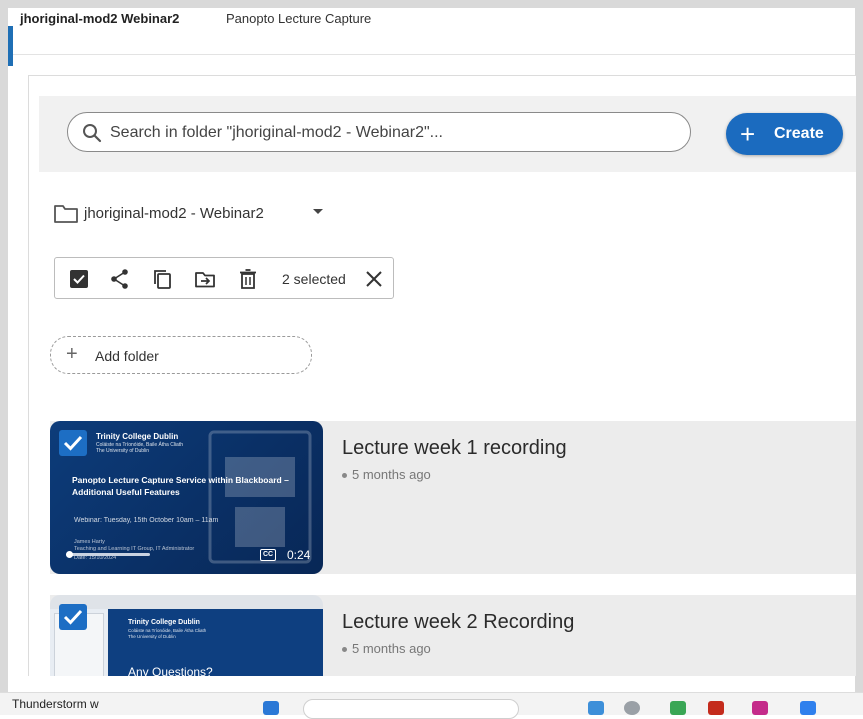  I want to click on progress-knob, so click(69, 554).